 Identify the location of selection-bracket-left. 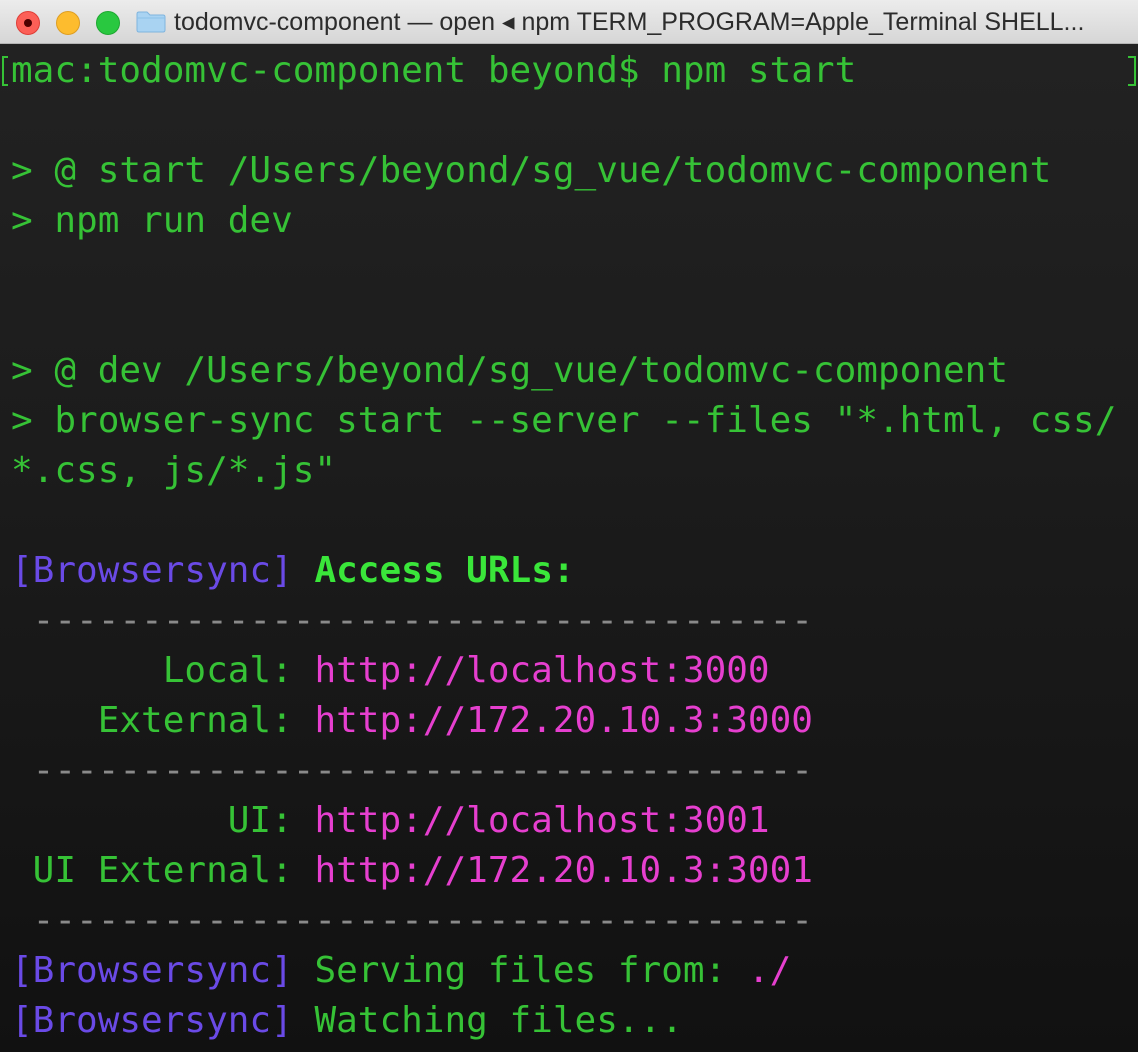
(5, 71).